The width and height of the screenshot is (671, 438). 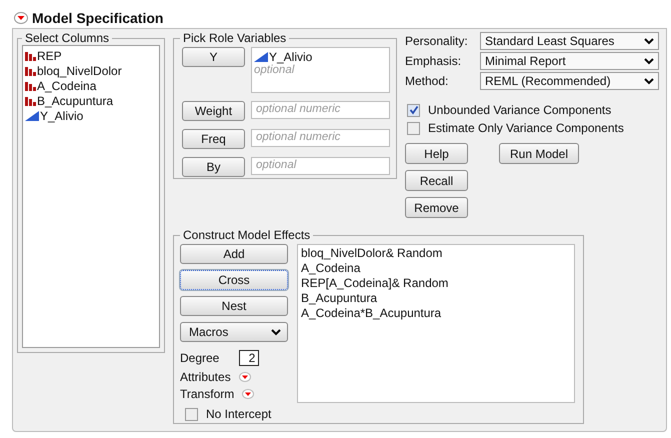 What do you see at coordinates (433, 61) in the screenshot?
I see `option-label: Emphasis:` at bounding box center [433, 61].